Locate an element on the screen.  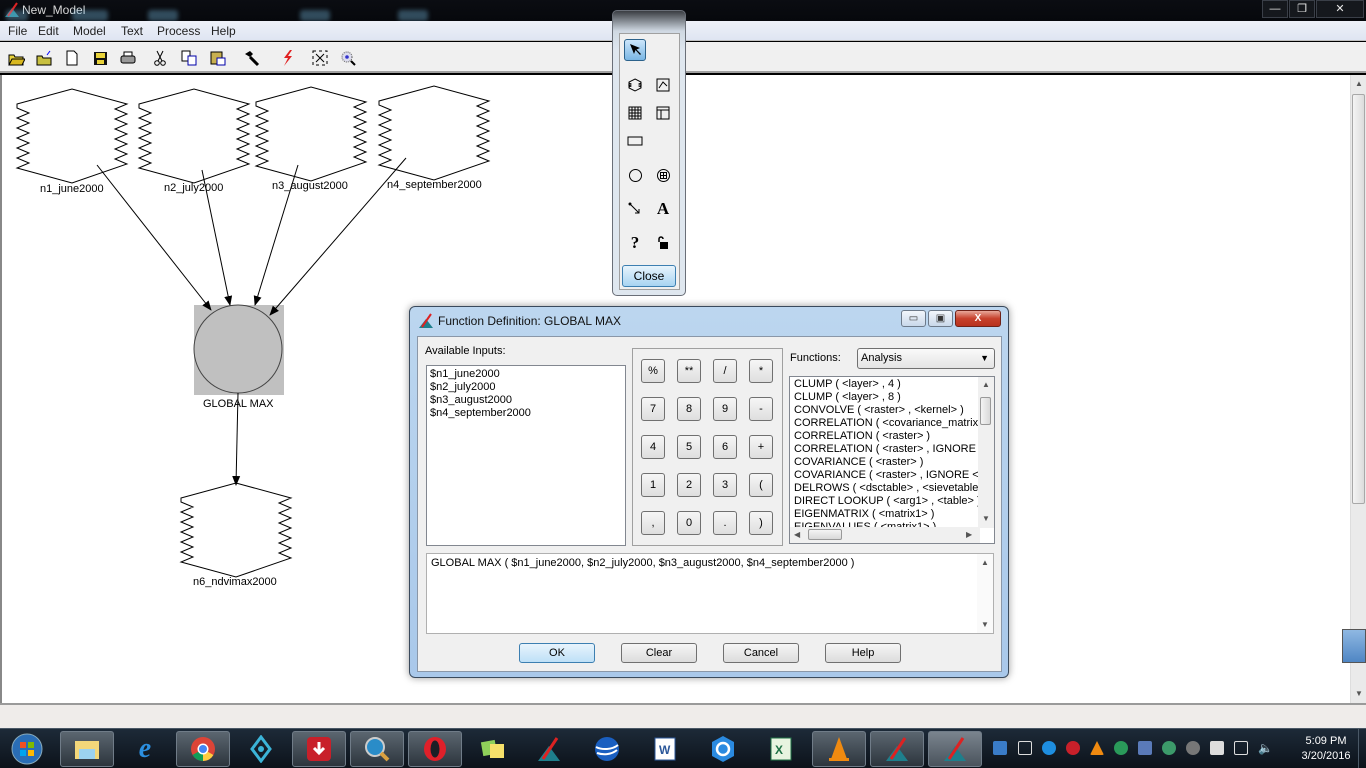
menu-help: Help is located at coordinates (223, 31).